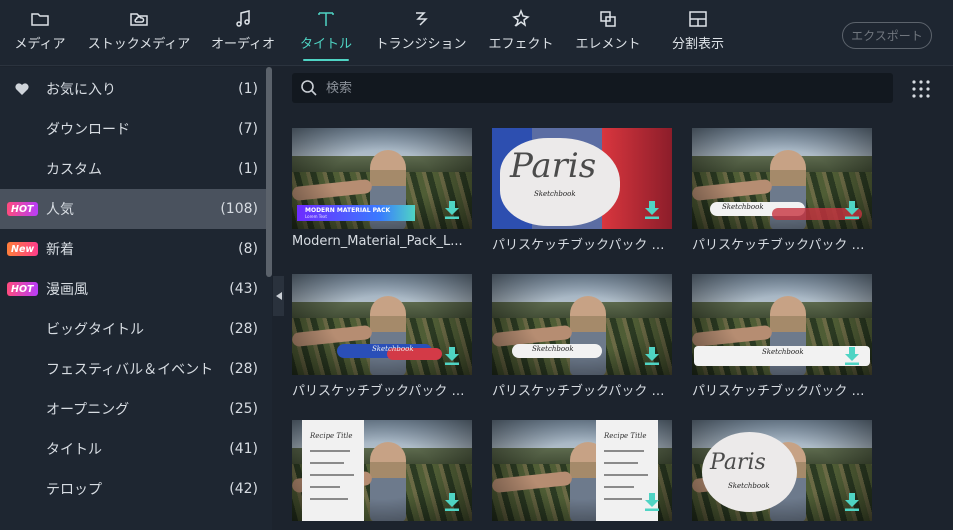 This screenshot has height=530, width=953. I want to click on overlay-title-text: MODERN MATERIAL PACK, so click(348, 210).